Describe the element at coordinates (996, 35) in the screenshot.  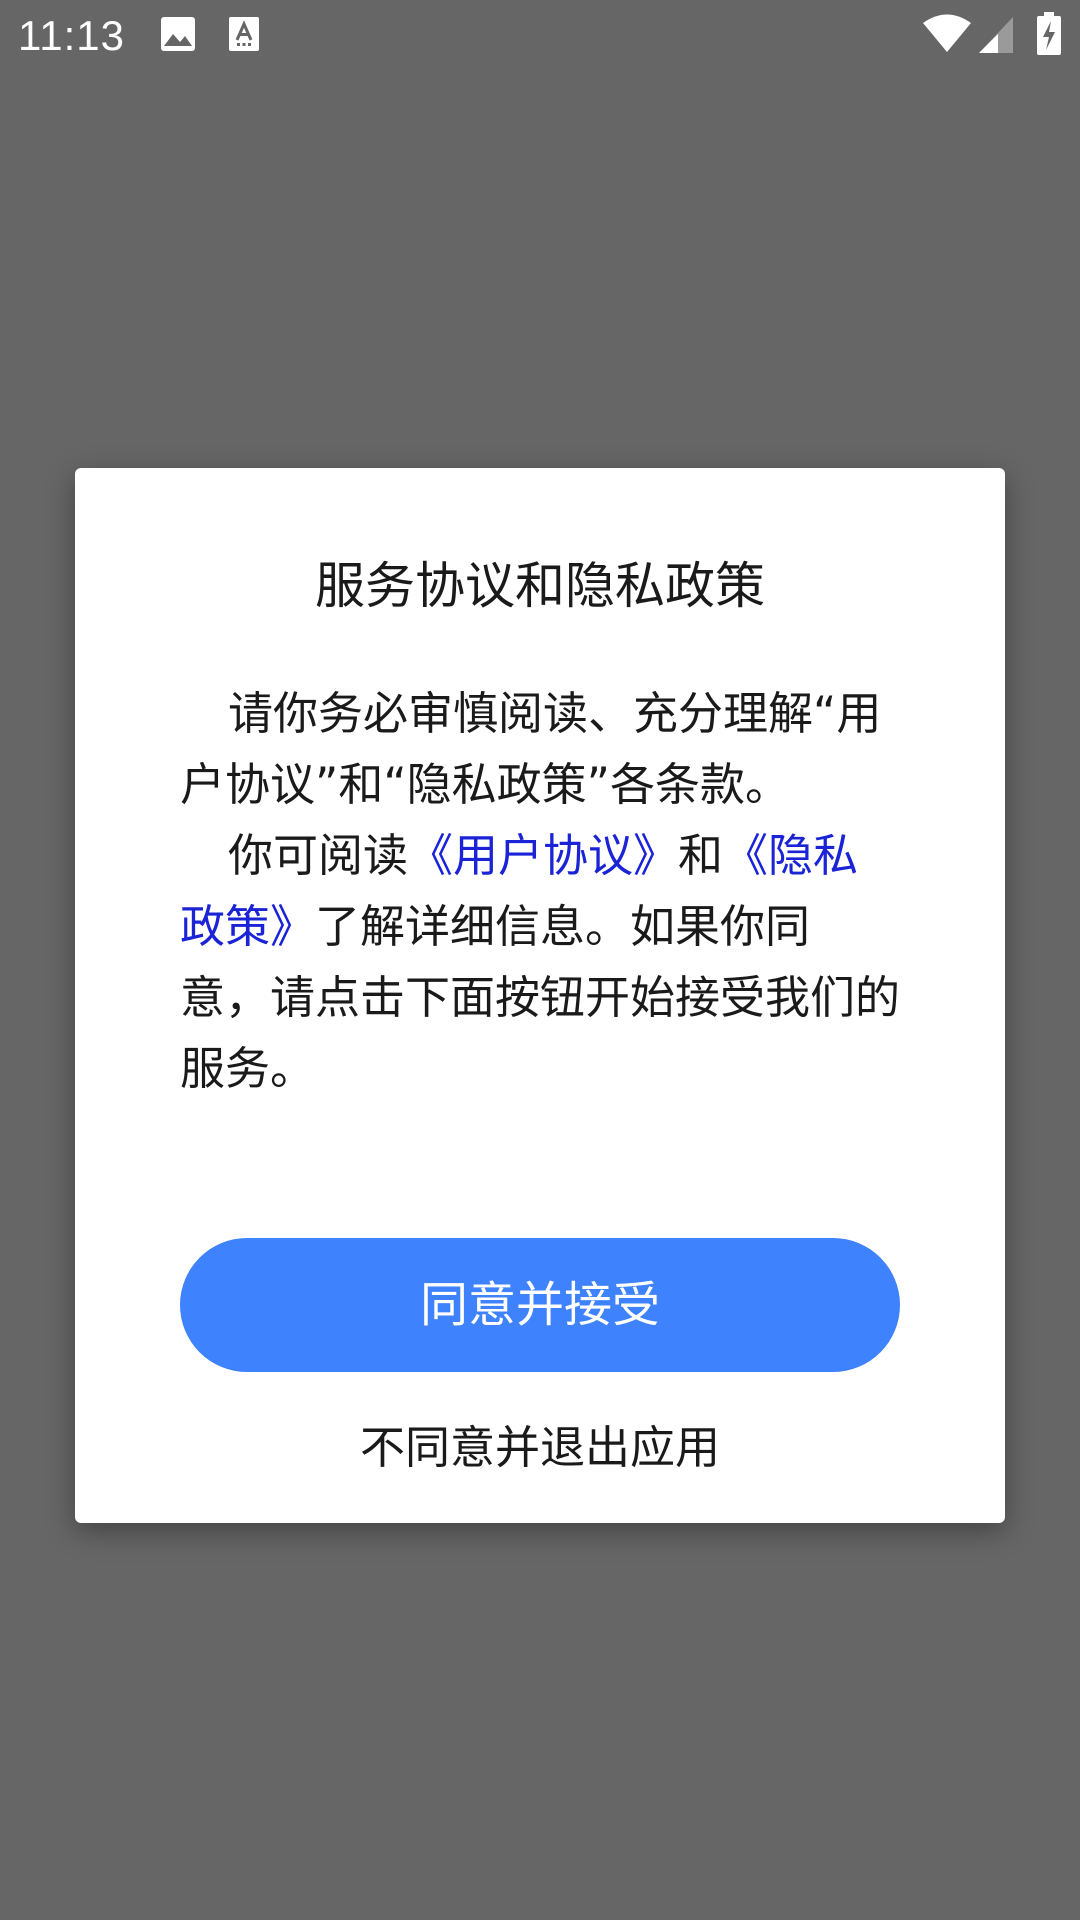
I see `signal-icon` at that location.